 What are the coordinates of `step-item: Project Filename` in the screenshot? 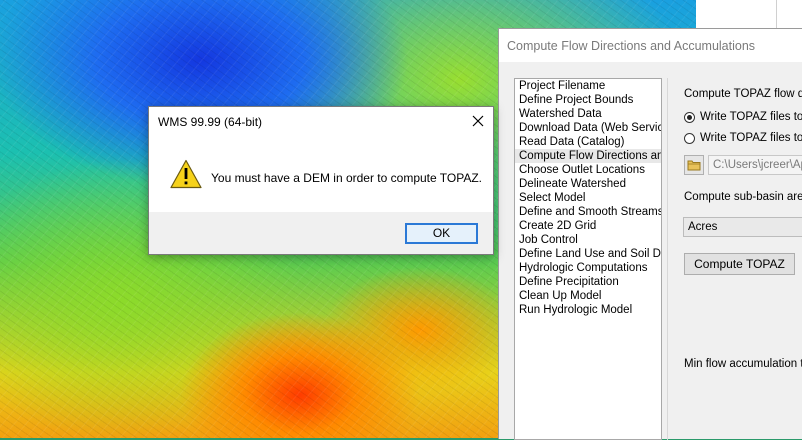 It's located at (588, 86).